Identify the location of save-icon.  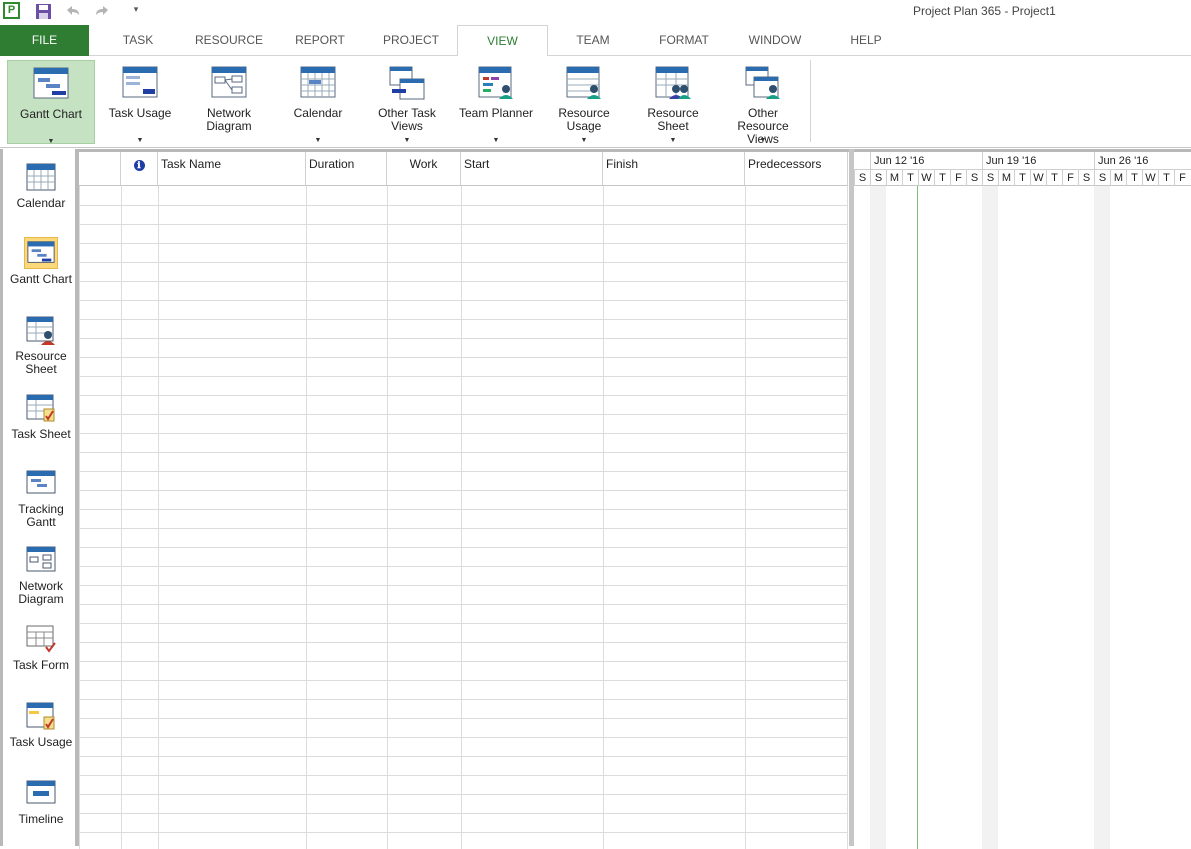
(44, 12).